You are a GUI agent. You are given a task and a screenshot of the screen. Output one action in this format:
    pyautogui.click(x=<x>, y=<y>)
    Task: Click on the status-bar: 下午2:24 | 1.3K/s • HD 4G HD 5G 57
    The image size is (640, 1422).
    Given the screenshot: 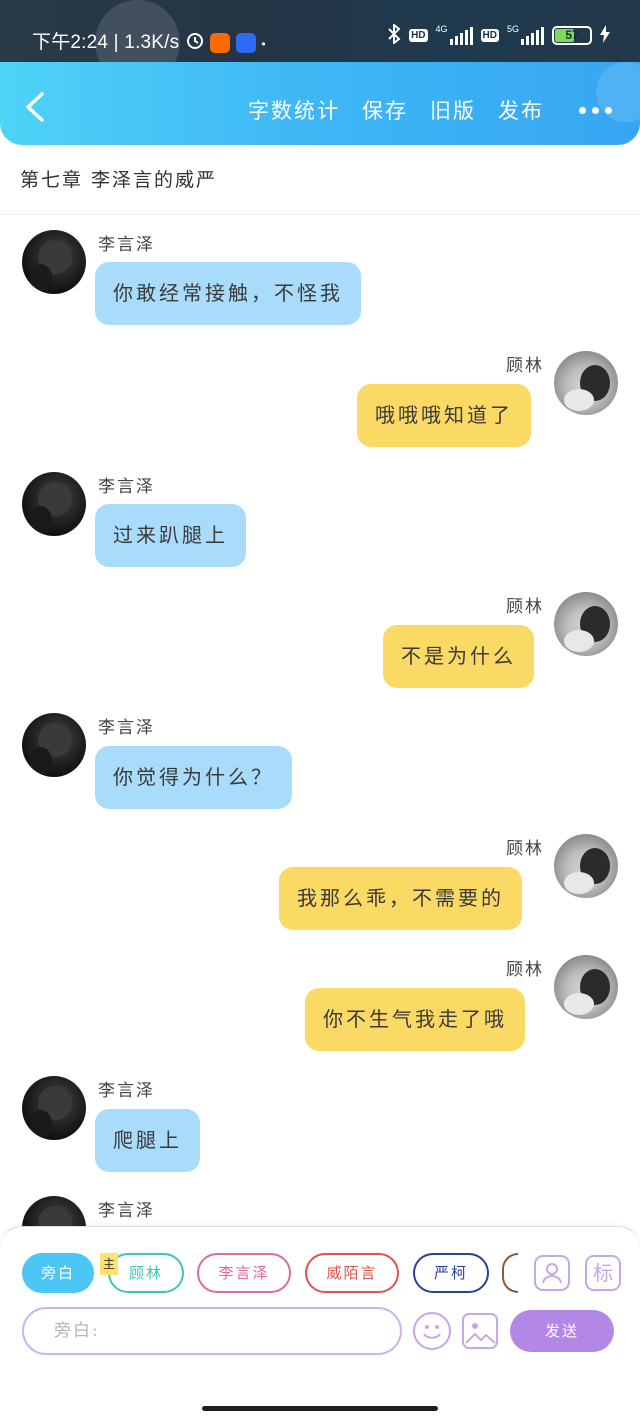 What is the action you would take?
    pyautogui.click(x=320, y=42)
    